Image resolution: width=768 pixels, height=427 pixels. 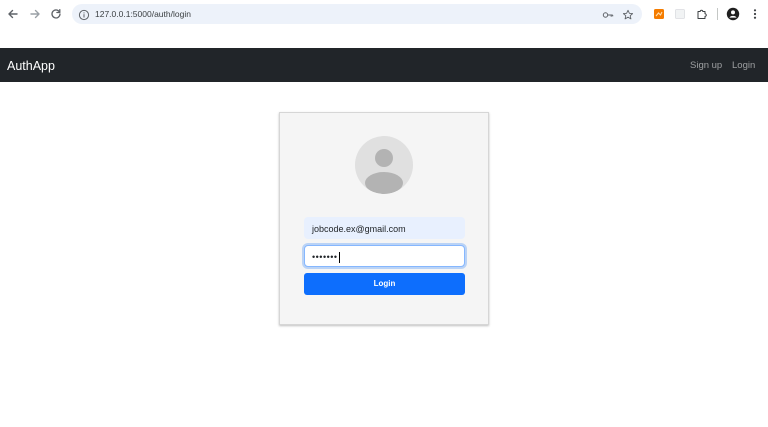 What do you see at coordinates (755, 14) in the screenshot?
I see `menu-kebab-icon` at bounding box center [755, 14].